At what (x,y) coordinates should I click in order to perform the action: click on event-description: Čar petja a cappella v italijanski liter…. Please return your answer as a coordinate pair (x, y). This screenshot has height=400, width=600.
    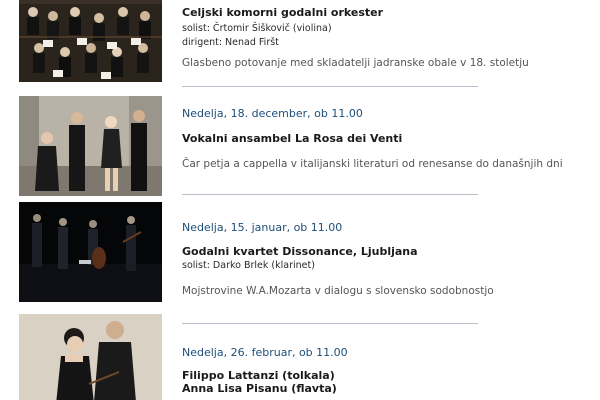
    Looking at the image, I should click on (372, 164).